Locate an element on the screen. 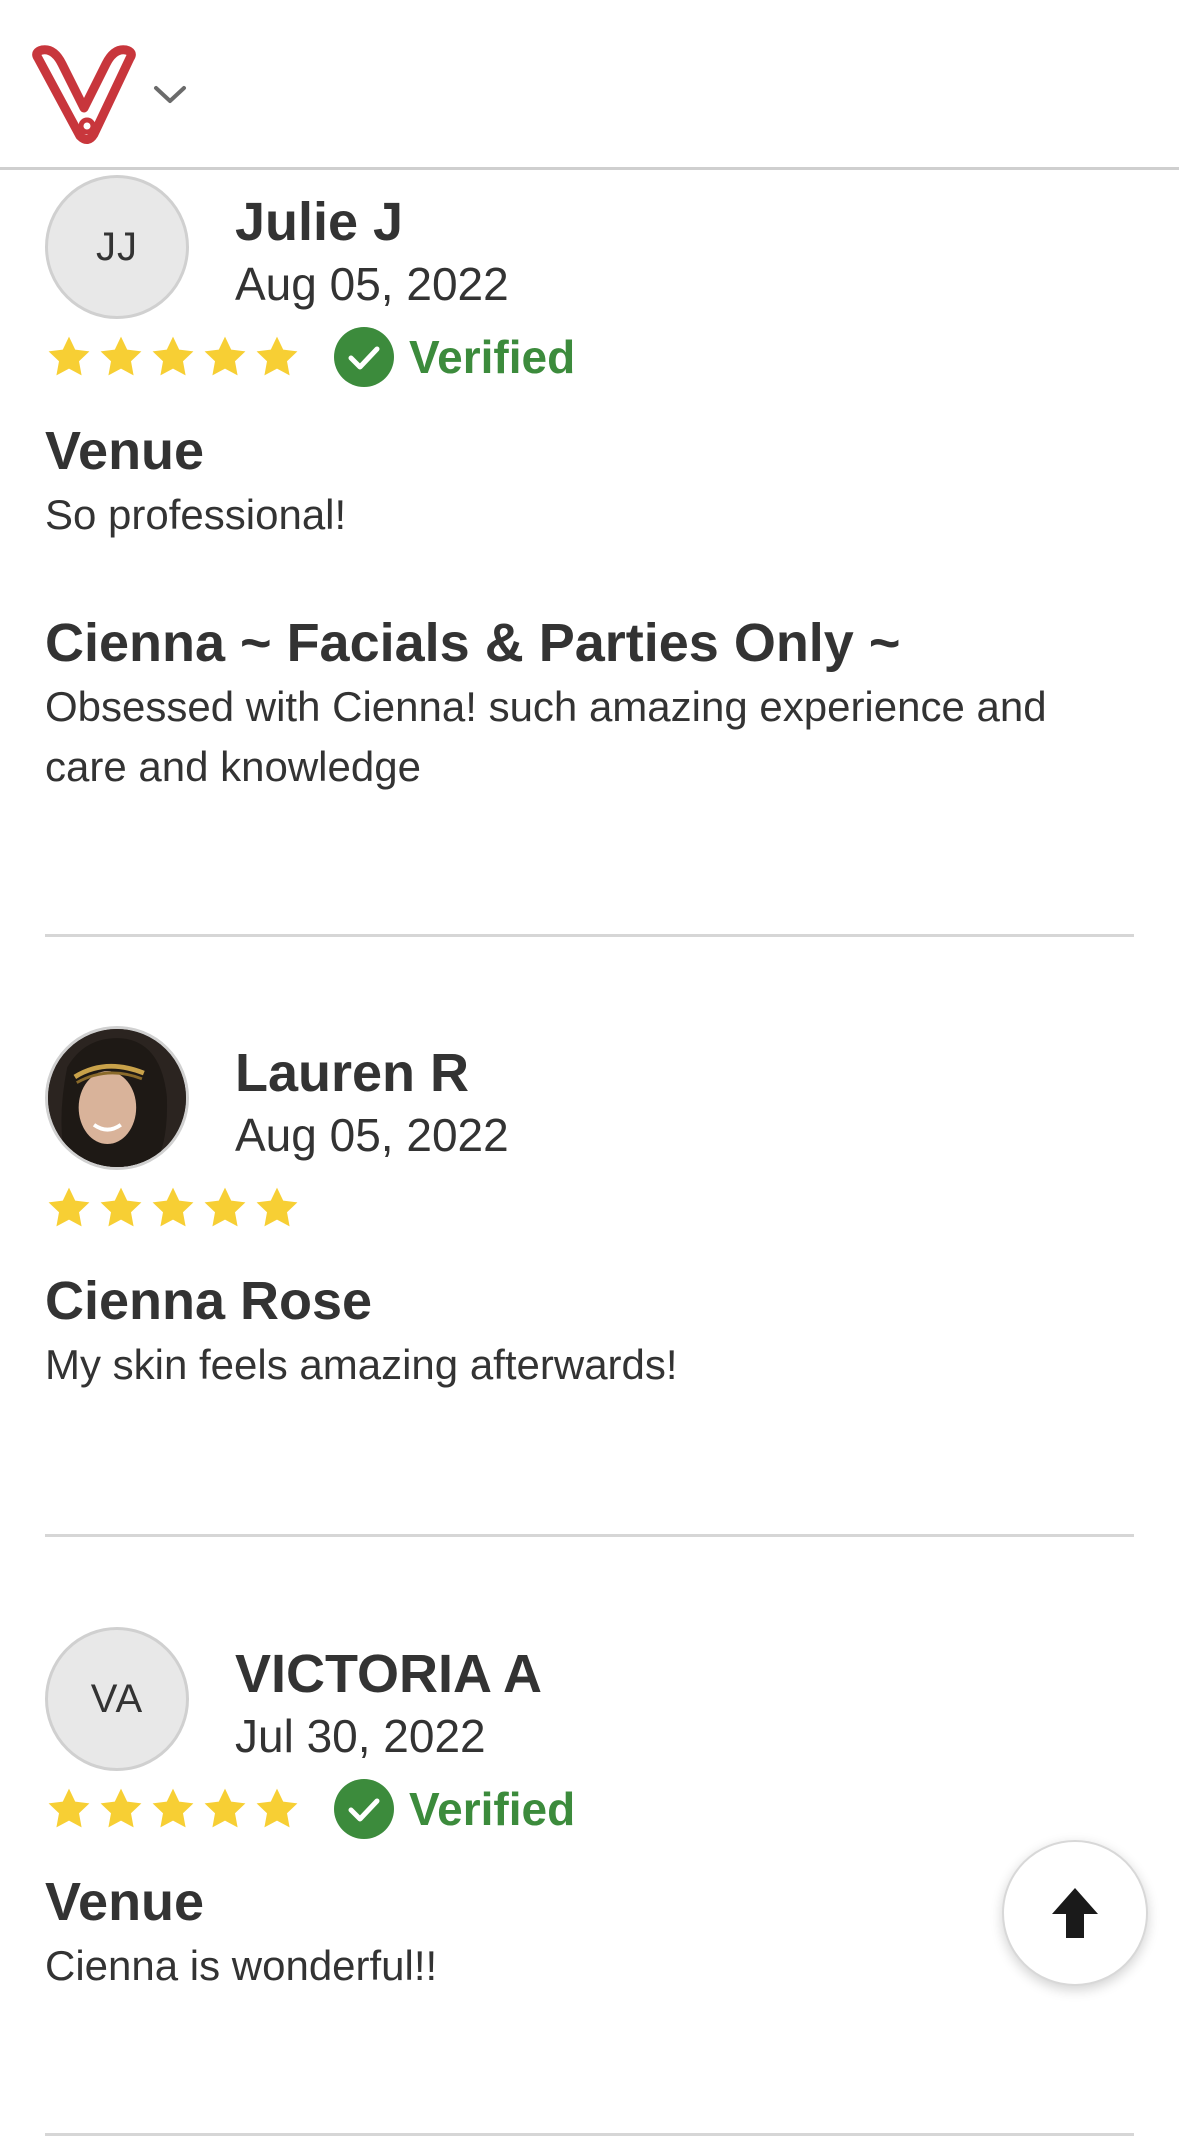 Image resolution: width=1179 pixels, height=2138 pixels. avatar is located at coordinates (117, 1098).